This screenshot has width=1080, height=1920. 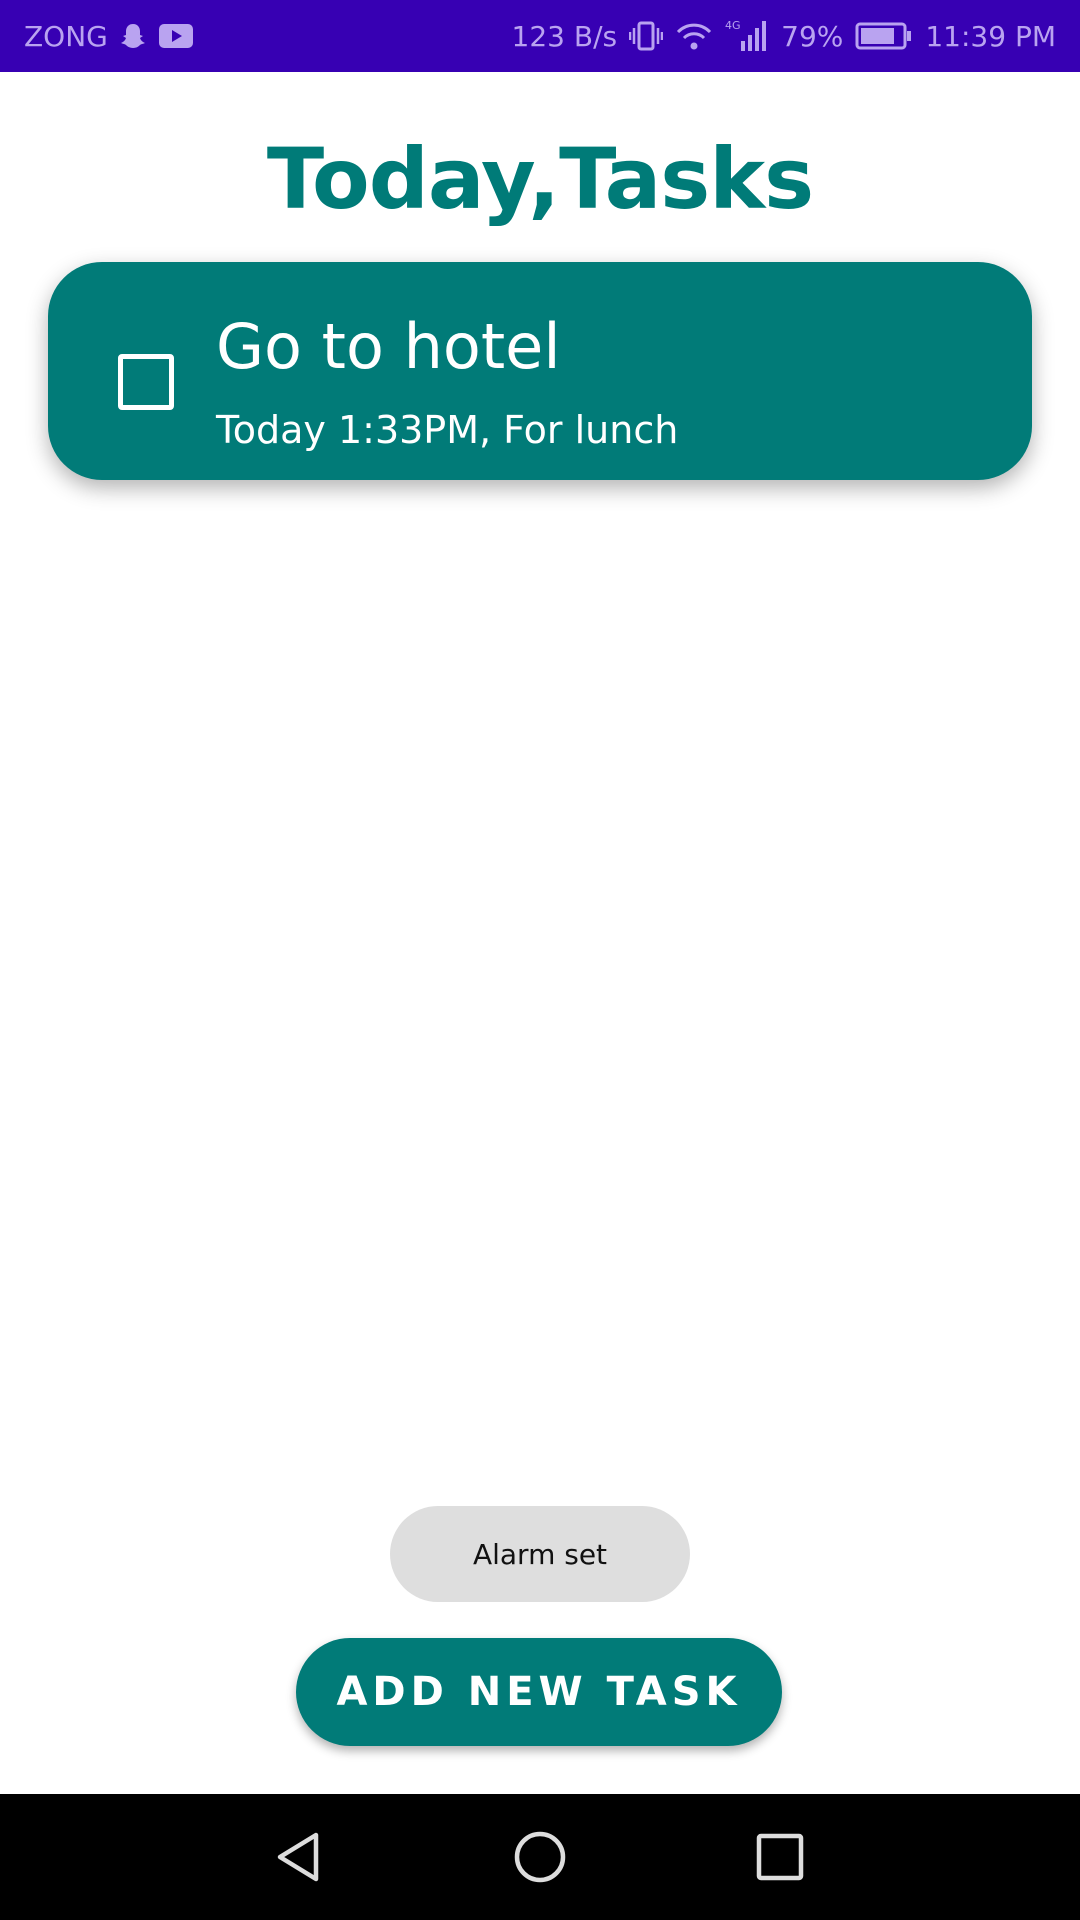 What do you see at coordinates (388, 346) in the screenshot?
I see `task-title: Go to hotel` at bounding box center [388, 346].